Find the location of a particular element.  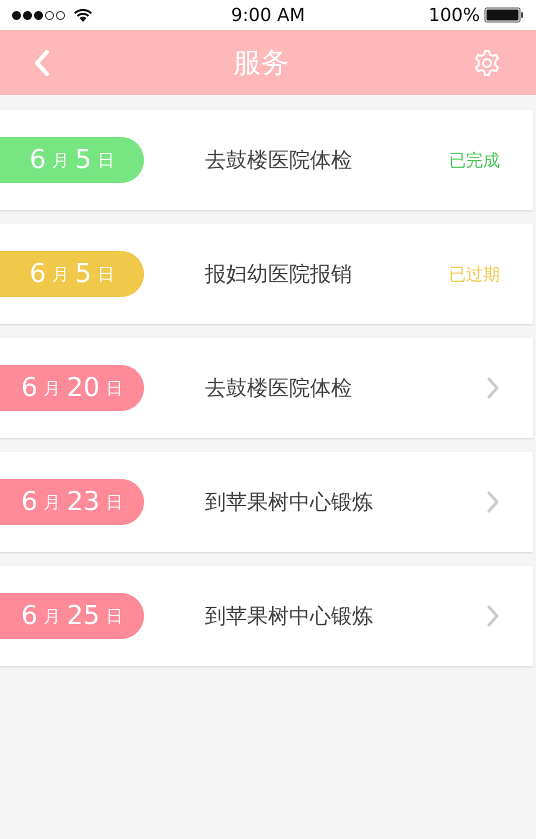

clock-time: 9:00 AM is located at coordinates (268, 15).